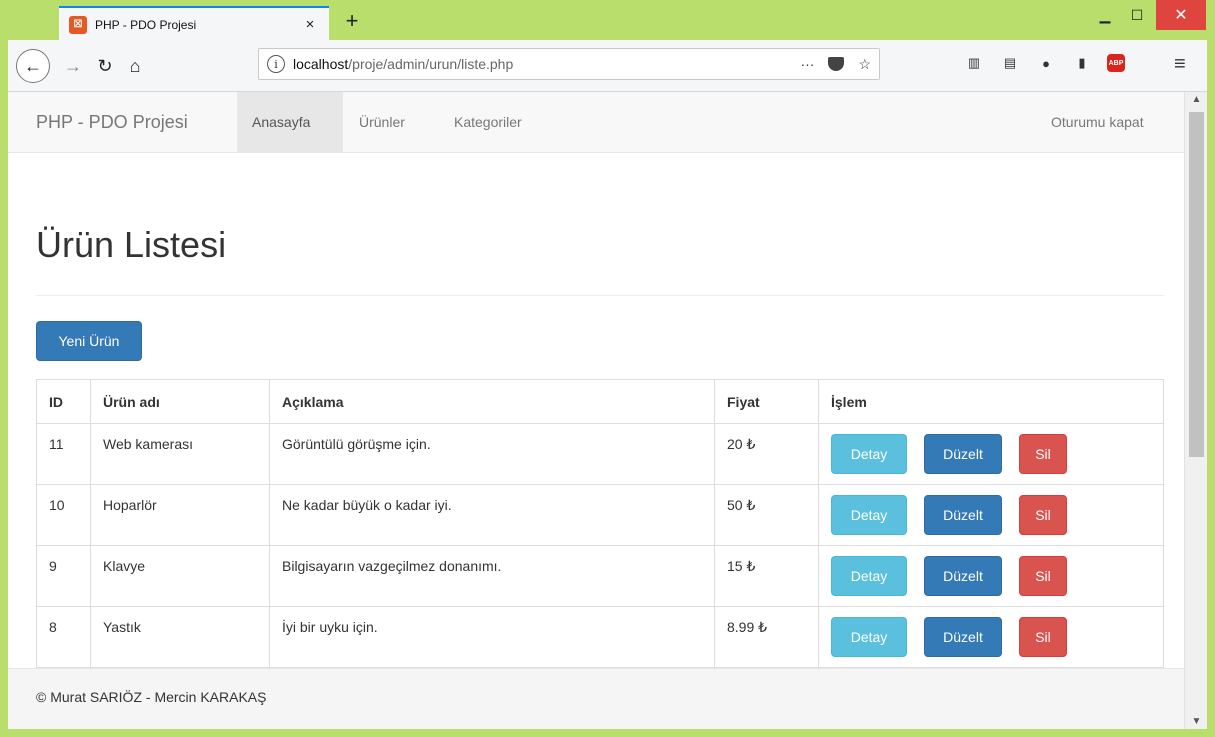  I want to click on vertical-scrollbar: ▲ ▼, so click(1195, 410).